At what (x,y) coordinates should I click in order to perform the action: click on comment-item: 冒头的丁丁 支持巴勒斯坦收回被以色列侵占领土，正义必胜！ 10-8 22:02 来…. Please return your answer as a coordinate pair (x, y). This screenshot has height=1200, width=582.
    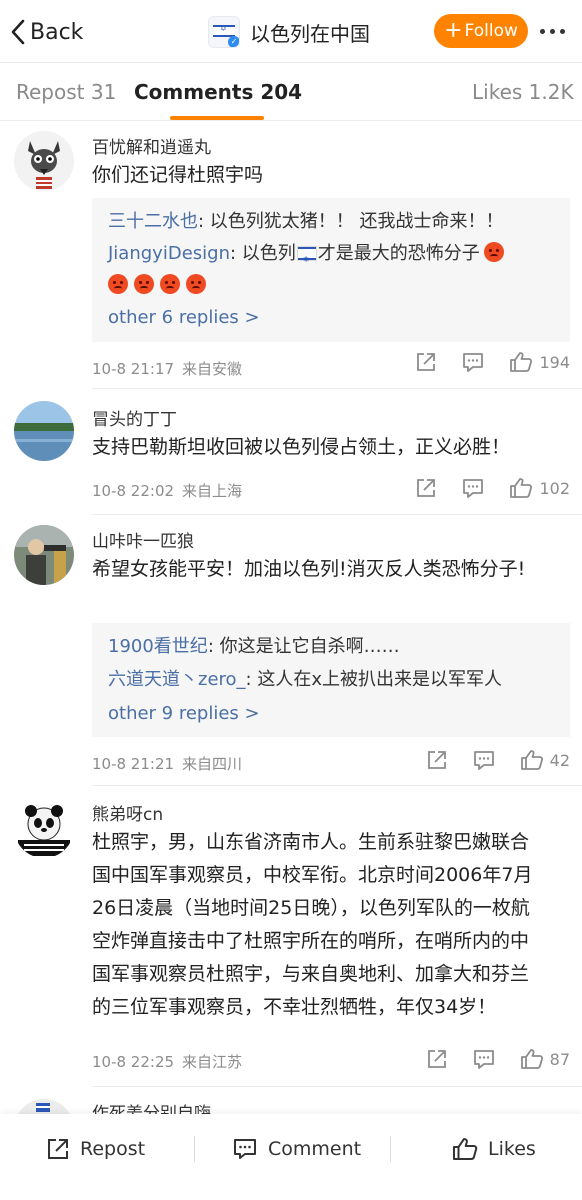
    Looking at the image, I should click on (291, 451).